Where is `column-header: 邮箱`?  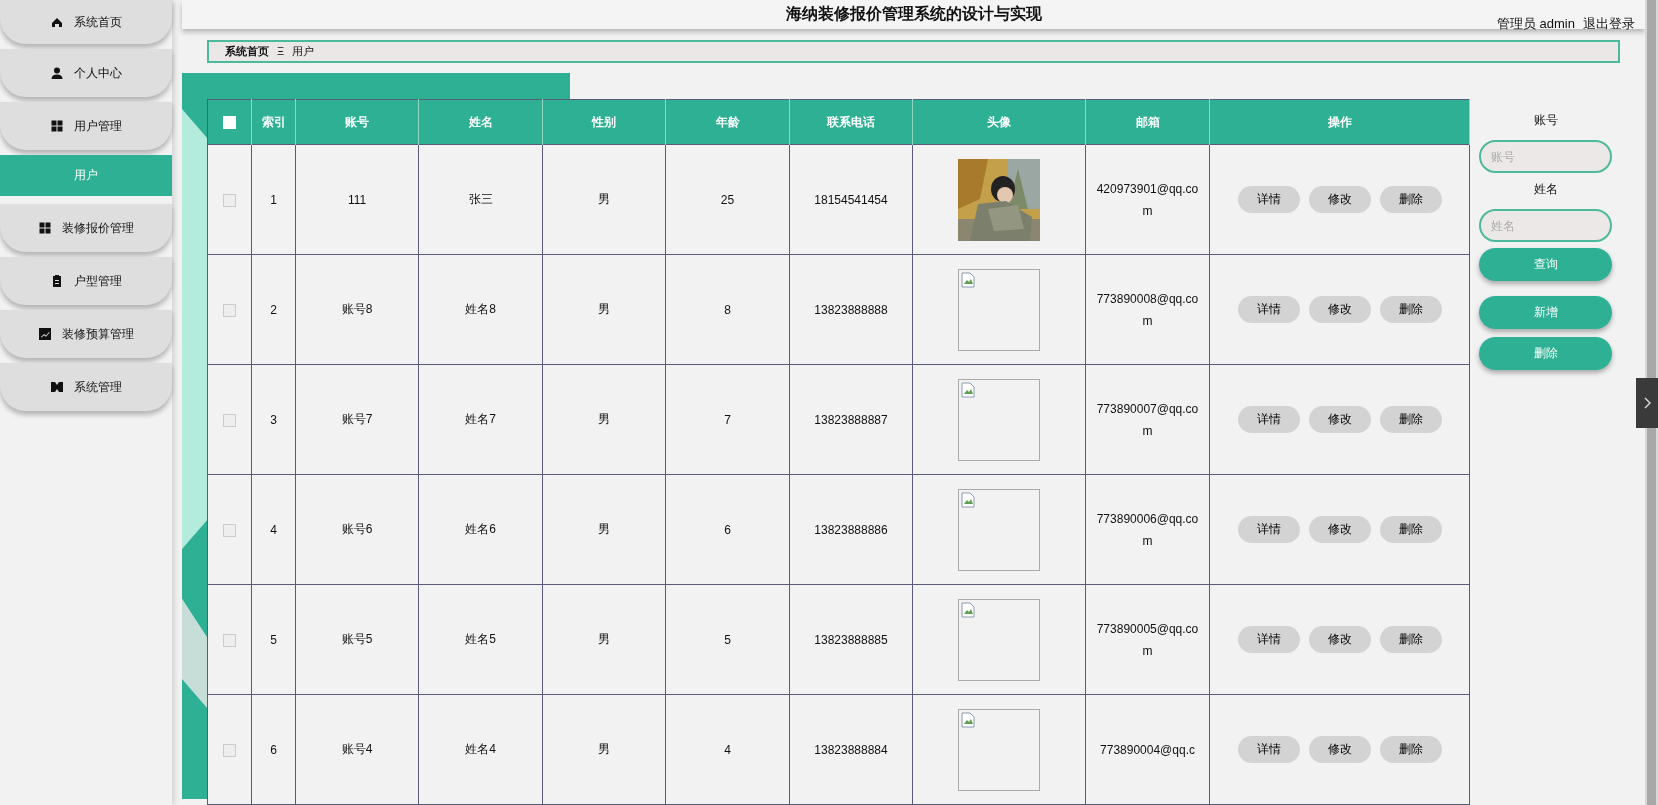 column-header: 邮箱 is located at coordinates (1147, 122).